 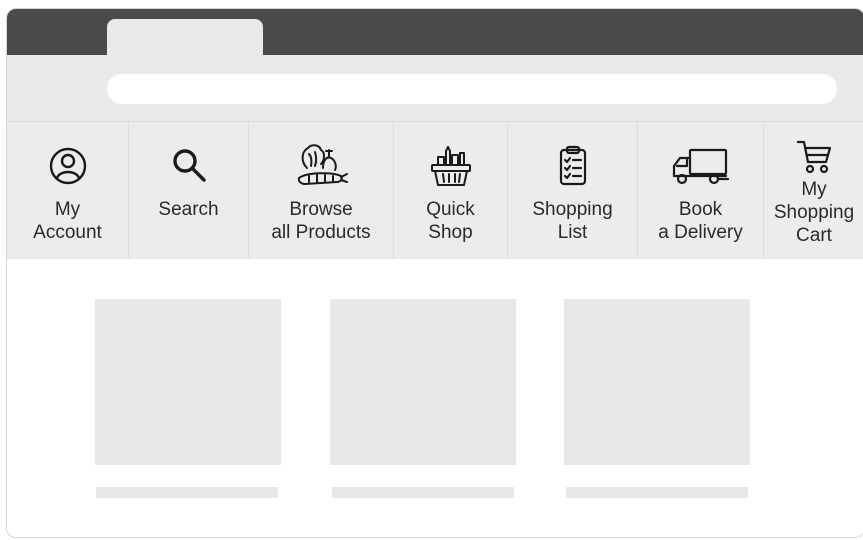 What do you see at coordinates (701, 191) in the screenshot?
I see `nav-item-book-a-delivery: Book a Delivery` at bounding box center [701, 191].